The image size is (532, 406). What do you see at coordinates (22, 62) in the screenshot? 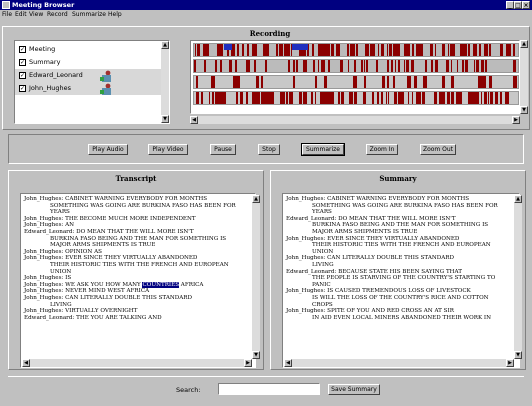
I see `track-checkbox-summary: ✓` at bounding box center [22, 62].